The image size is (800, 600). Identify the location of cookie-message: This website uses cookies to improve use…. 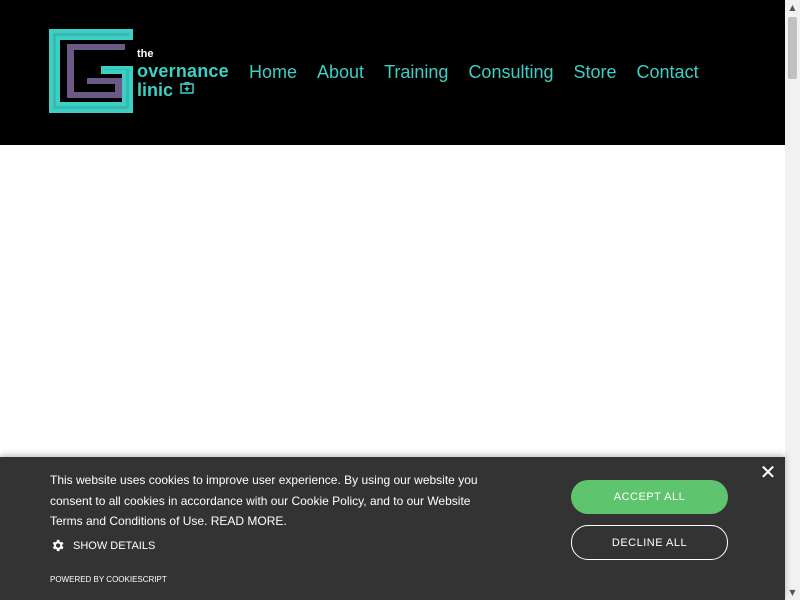
(264, 500).